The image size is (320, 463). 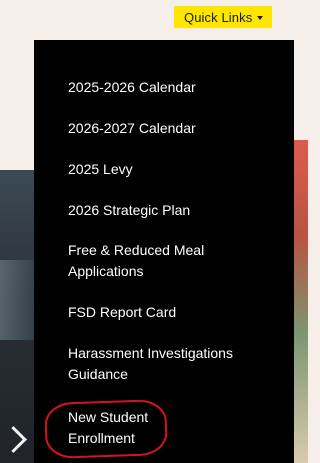 I want to click on background-photo-right, so click(x=301, y=301).